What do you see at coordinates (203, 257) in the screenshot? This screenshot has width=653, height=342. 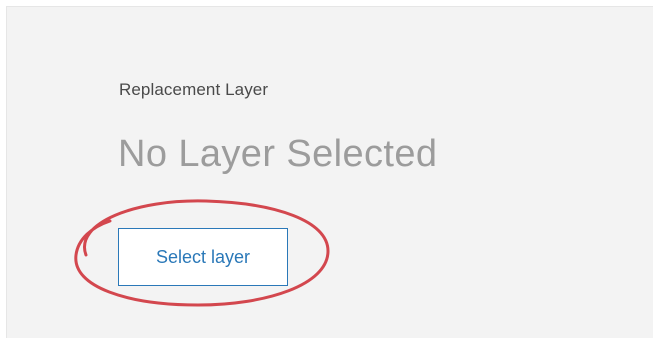 I see `select-layer-button: Select layer` at bounding box center [203, 257].